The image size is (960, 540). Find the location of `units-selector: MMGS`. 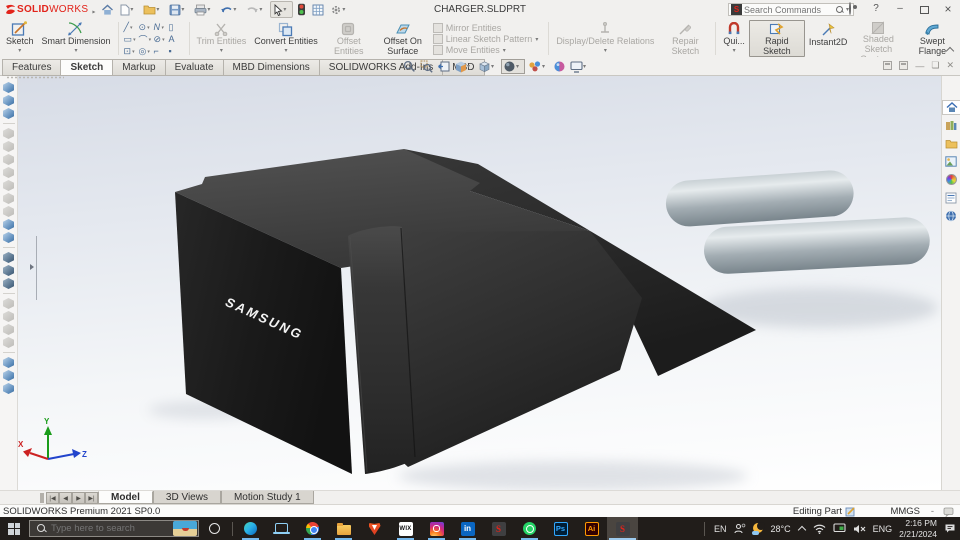

units-selector: MMGS is located at coordinates (905, 511).